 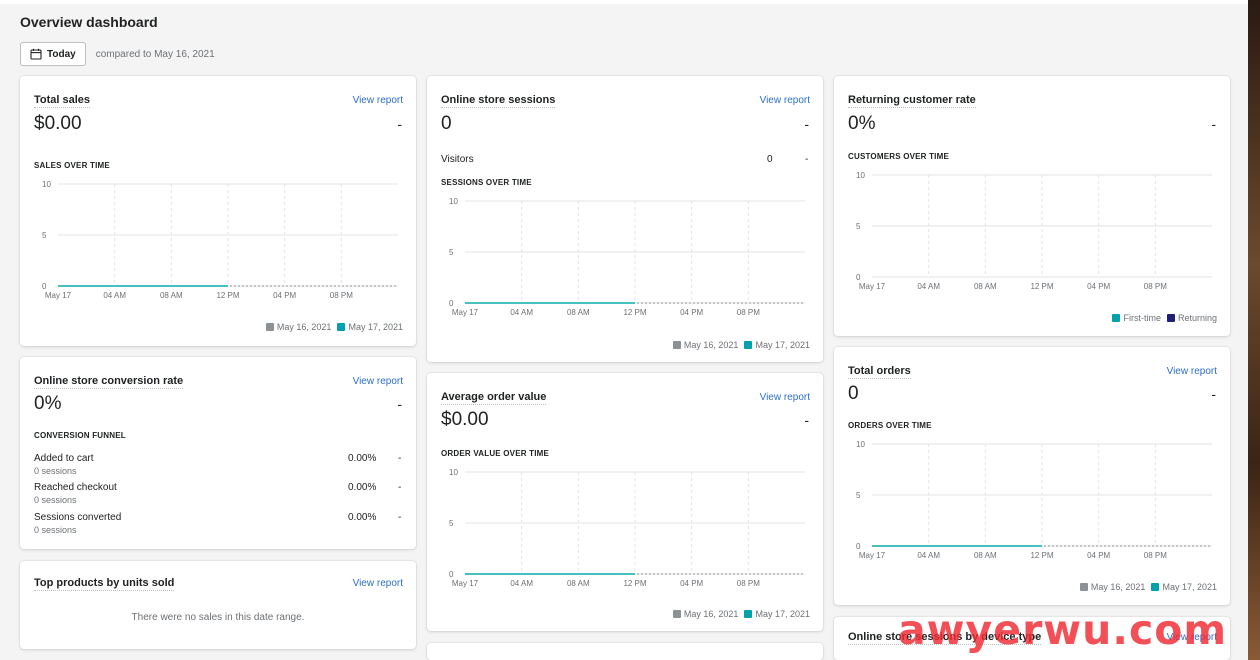 What do you see at coordinates (898, 156) in the screenshot?
I see `section-label: CUSTOMERS OVER TIME` at bounding box center [898, 156].